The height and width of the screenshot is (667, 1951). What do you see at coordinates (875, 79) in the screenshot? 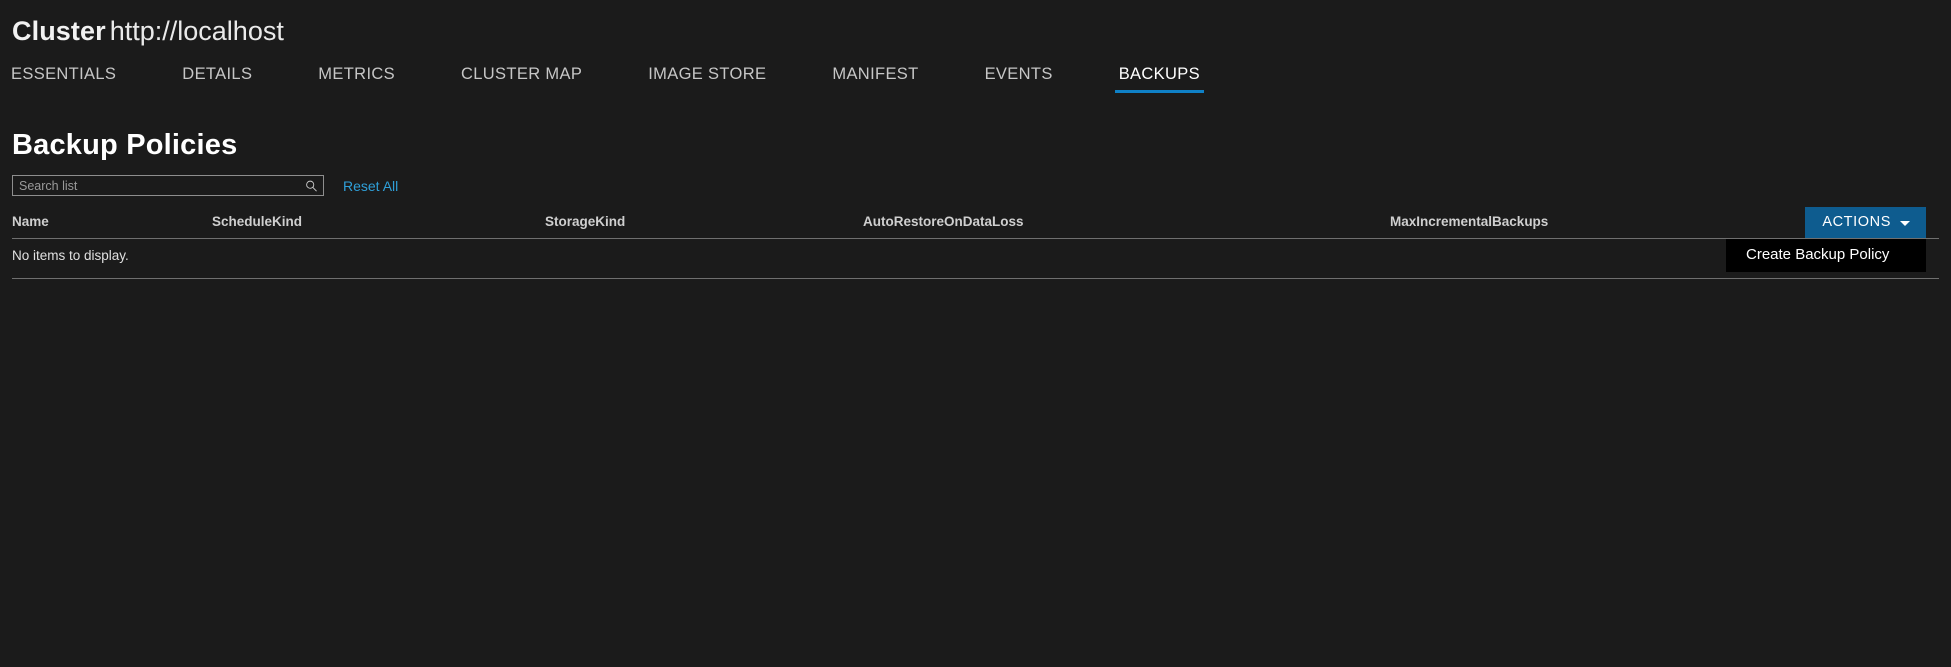
I see `tab-manifest: MANIFEST` at bounding box center [875, 79].